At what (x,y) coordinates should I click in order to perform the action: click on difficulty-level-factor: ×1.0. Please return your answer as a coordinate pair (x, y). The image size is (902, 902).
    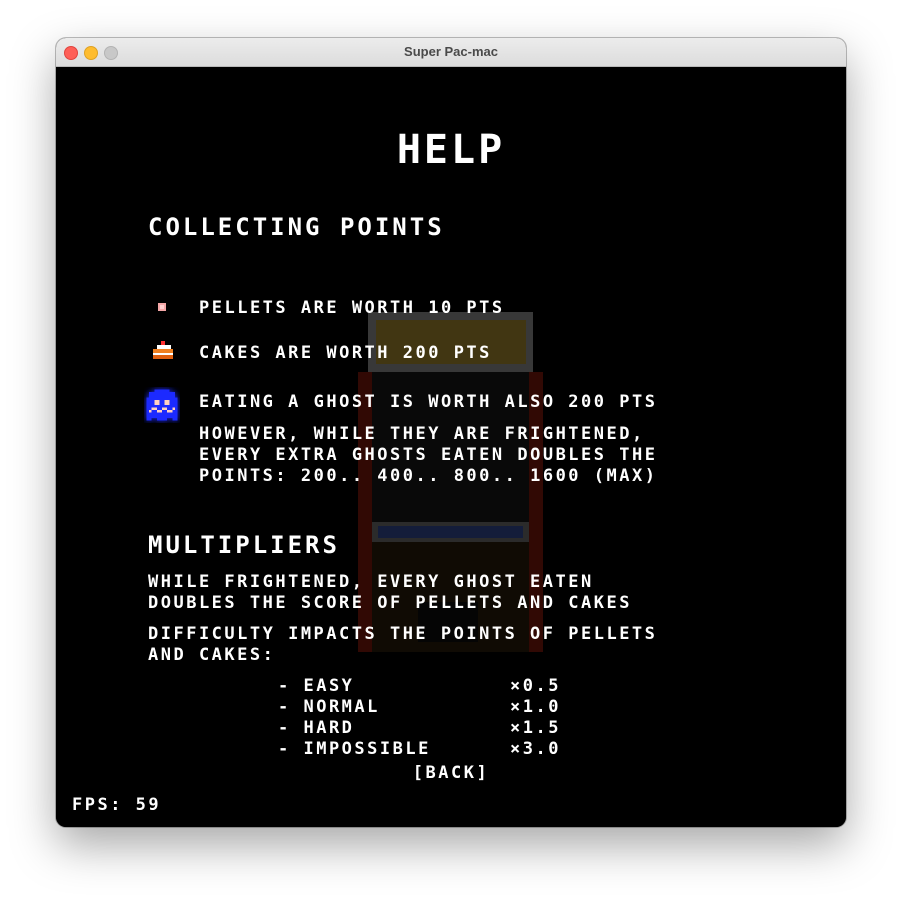
    Looking at the image, I should click on (535, 707).